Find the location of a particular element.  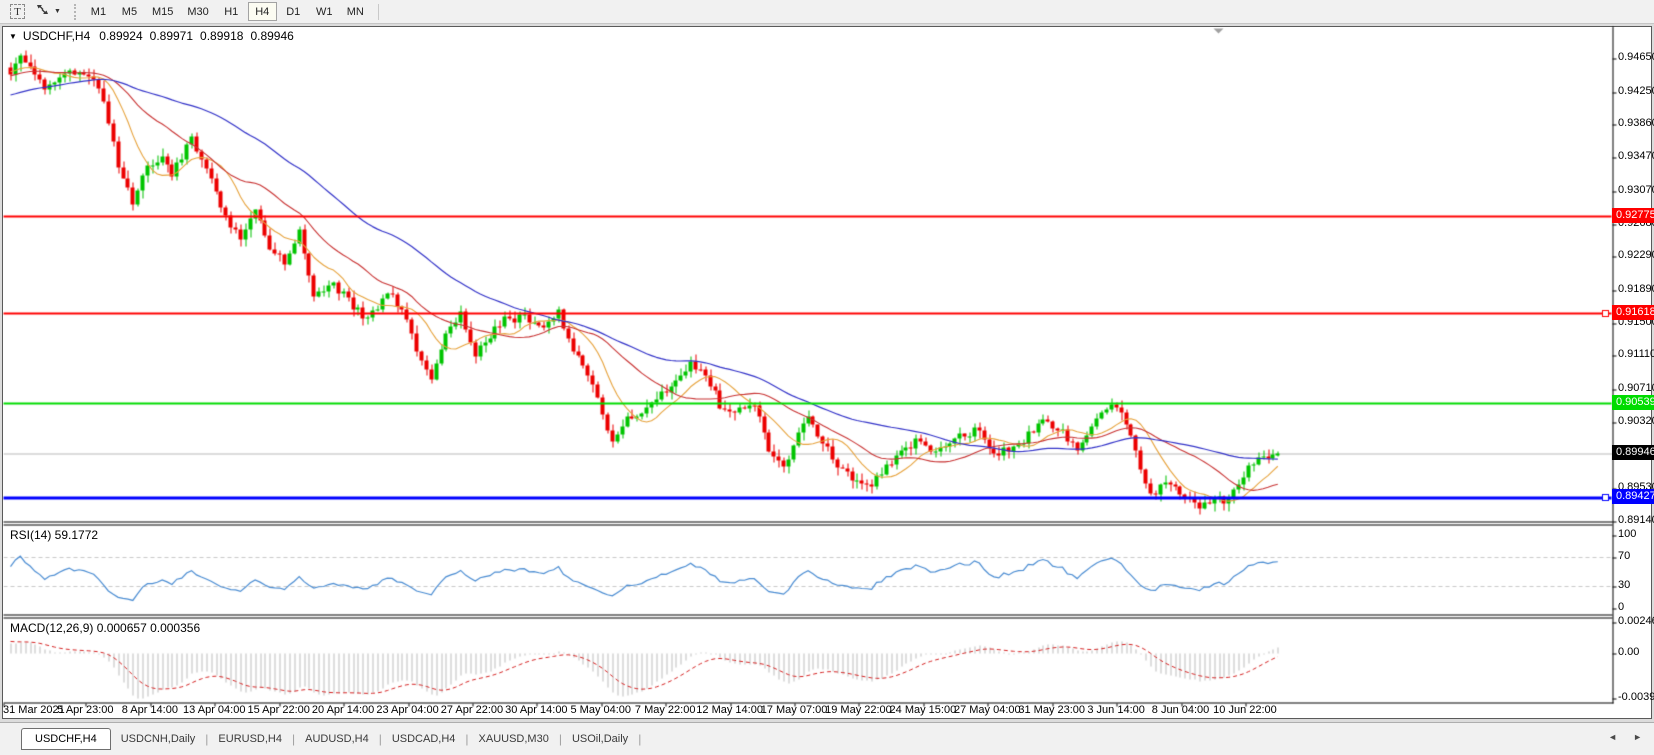

timeframe-button-h1: H1 is located at coordinates (231, 11).